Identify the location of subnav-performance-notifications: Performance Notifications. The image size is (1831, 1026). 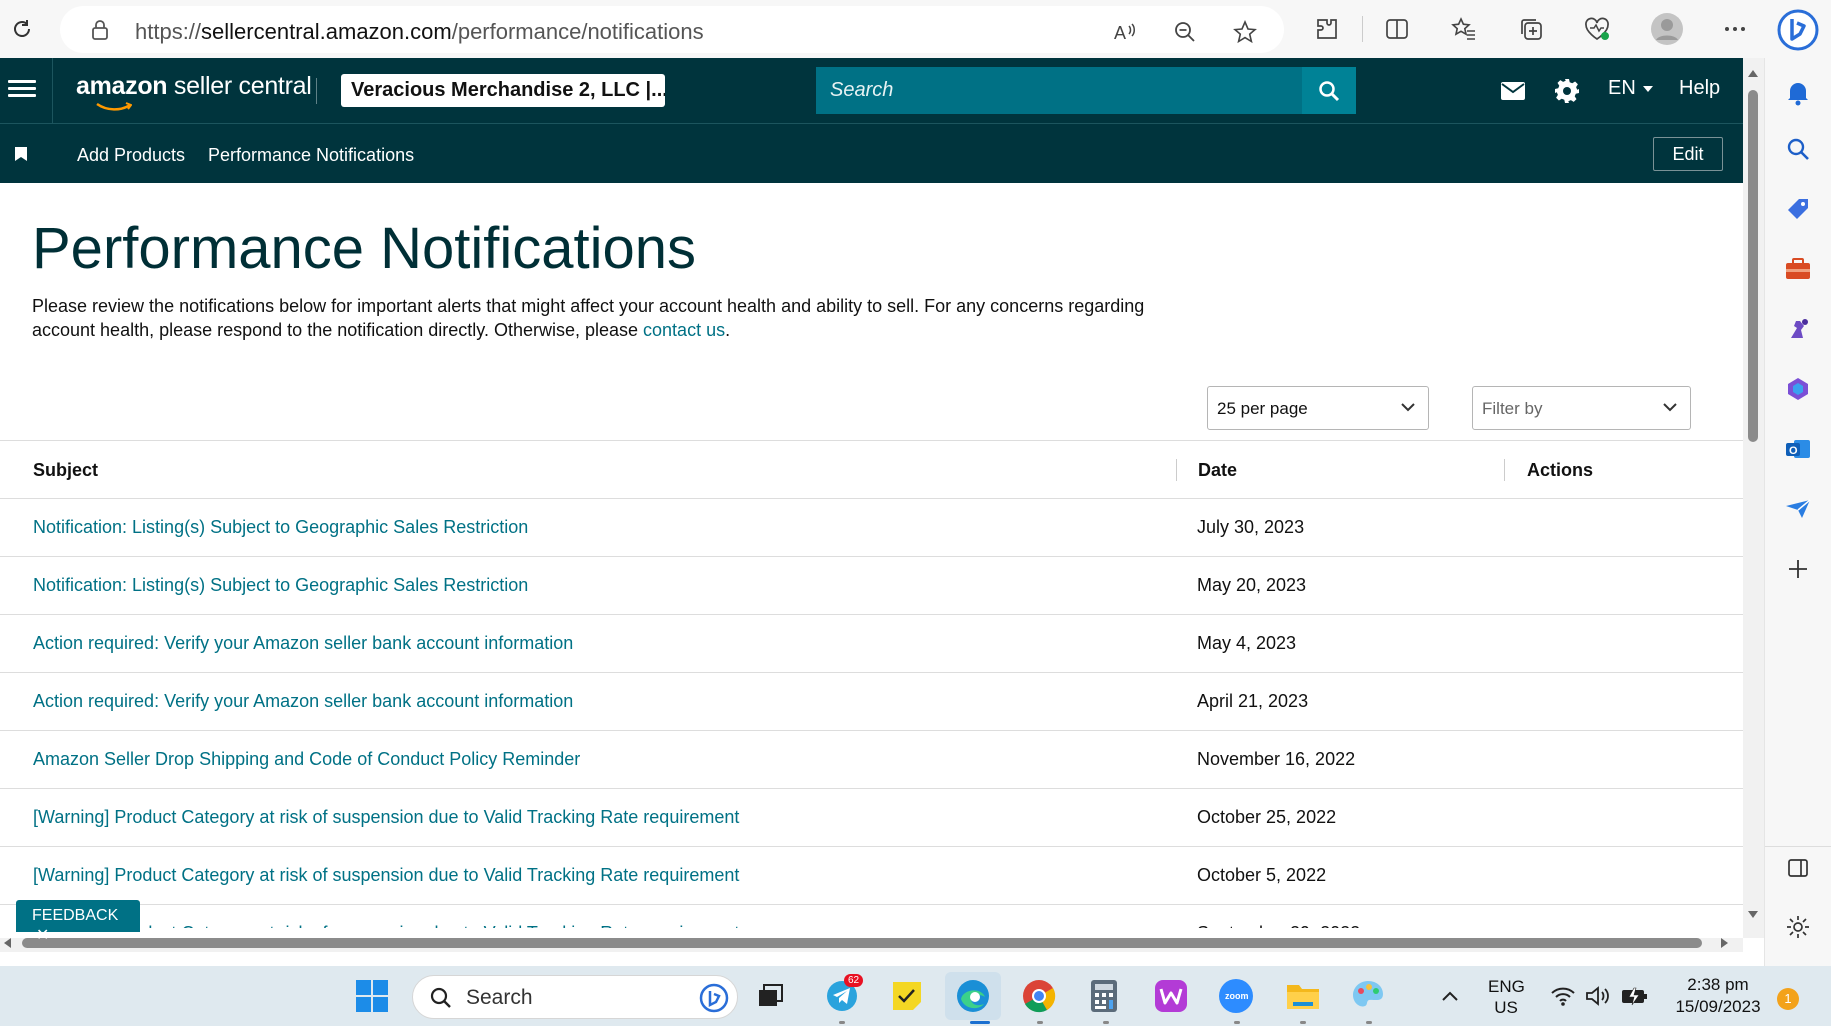
(311, 155).